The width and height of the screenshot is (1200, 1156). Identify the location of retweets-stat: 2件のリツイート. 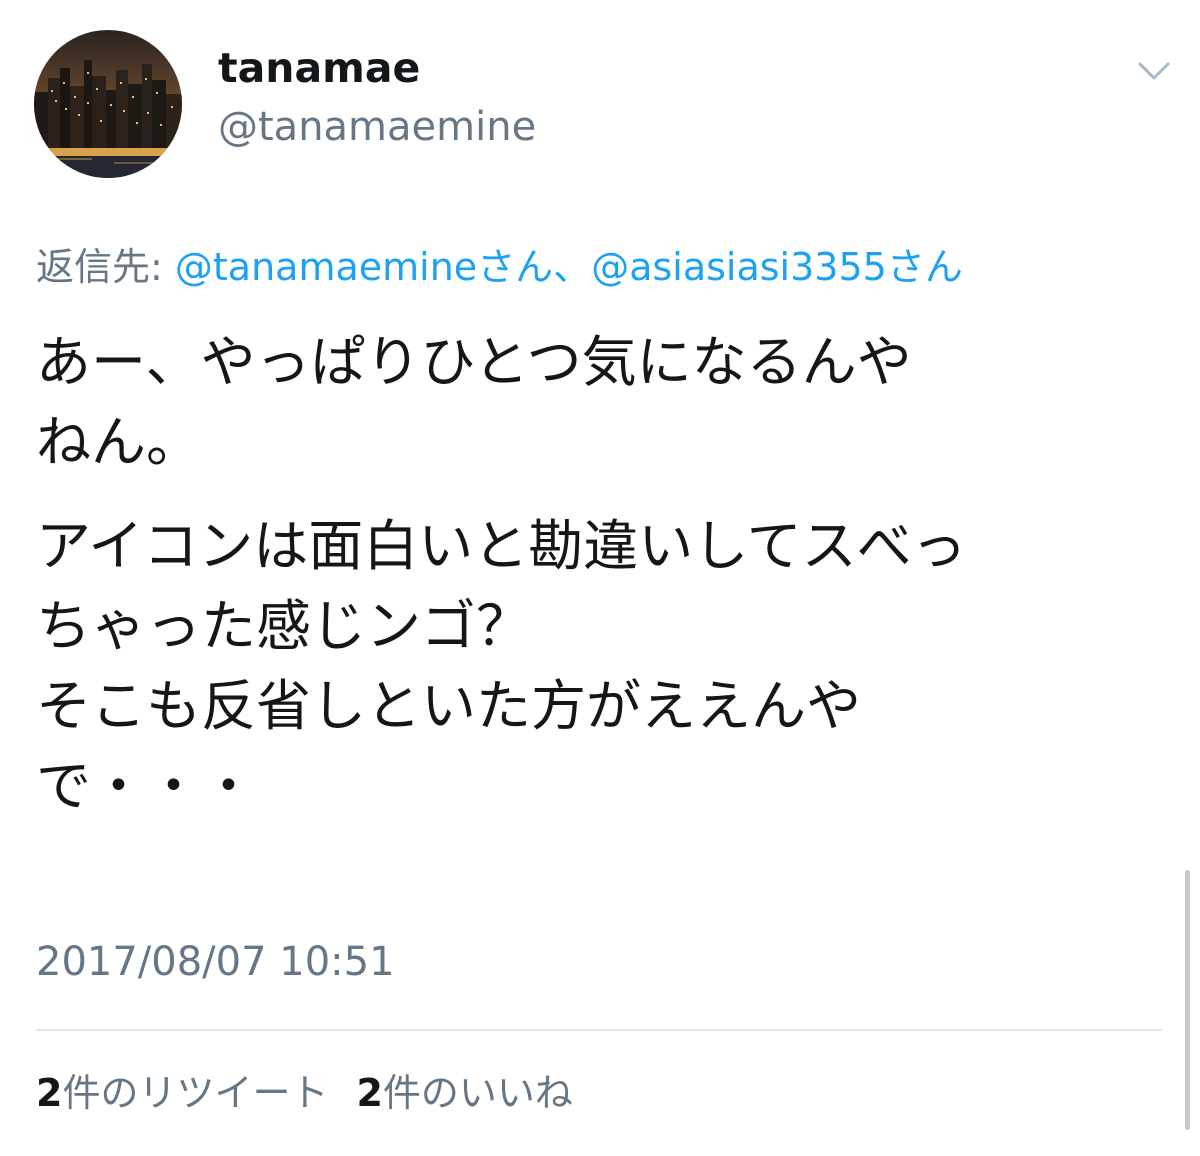
(182, 1093).